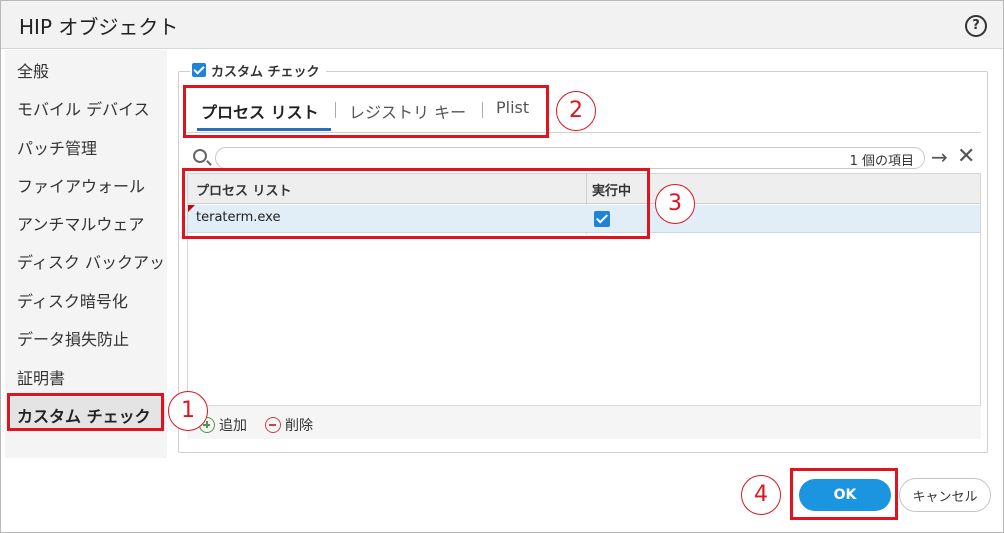 This screenshot has height=533, width=1004. What do you see at coordinates (92, 70) in the screenshot?
I see `sidebar-item-general: 全般` at bounding box center [92, 70].